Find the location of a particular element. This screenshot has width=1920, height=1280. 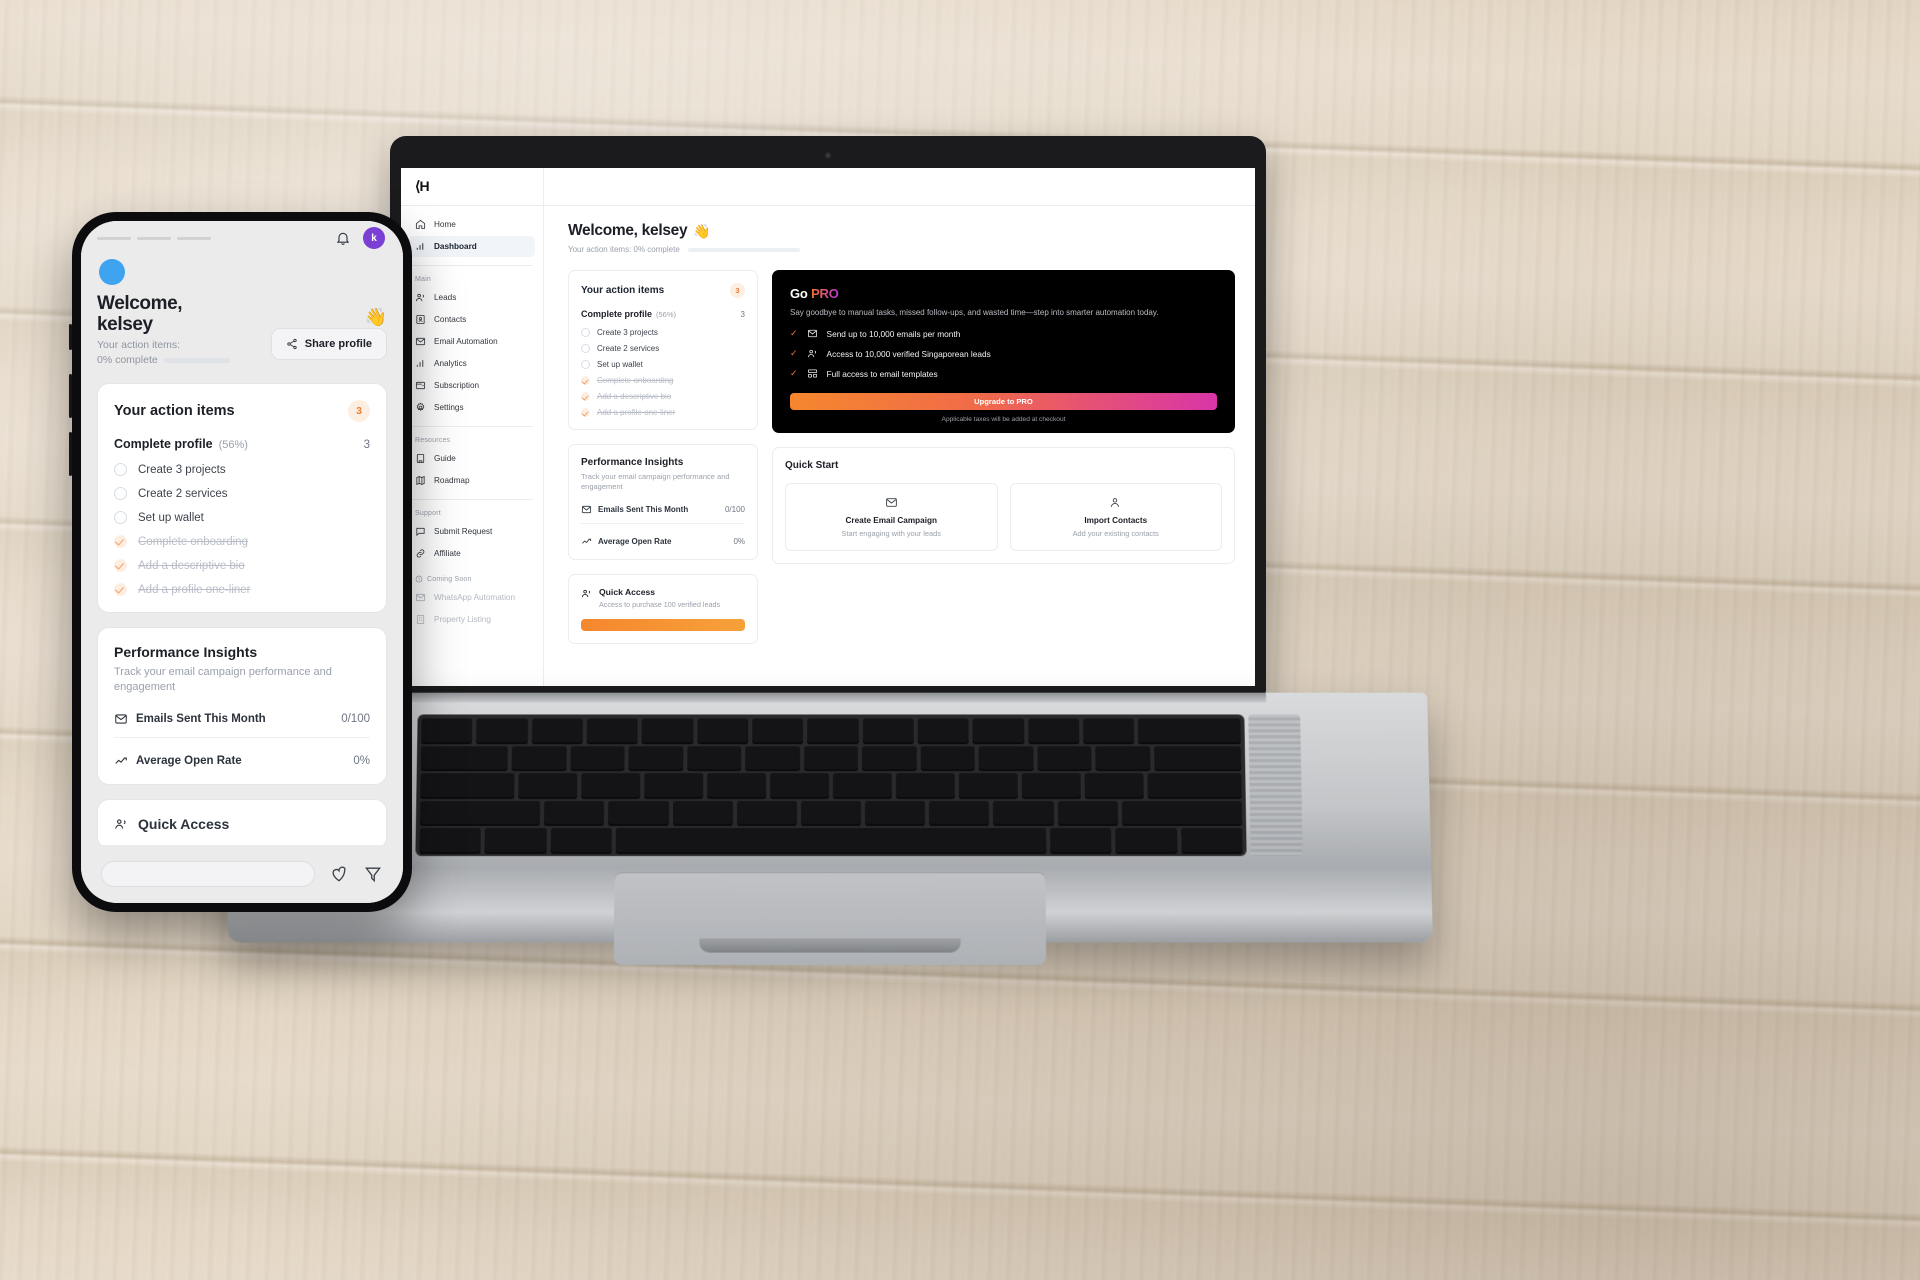

sidebar-item-contacts: Contacts is located at coordinates (472, 319).